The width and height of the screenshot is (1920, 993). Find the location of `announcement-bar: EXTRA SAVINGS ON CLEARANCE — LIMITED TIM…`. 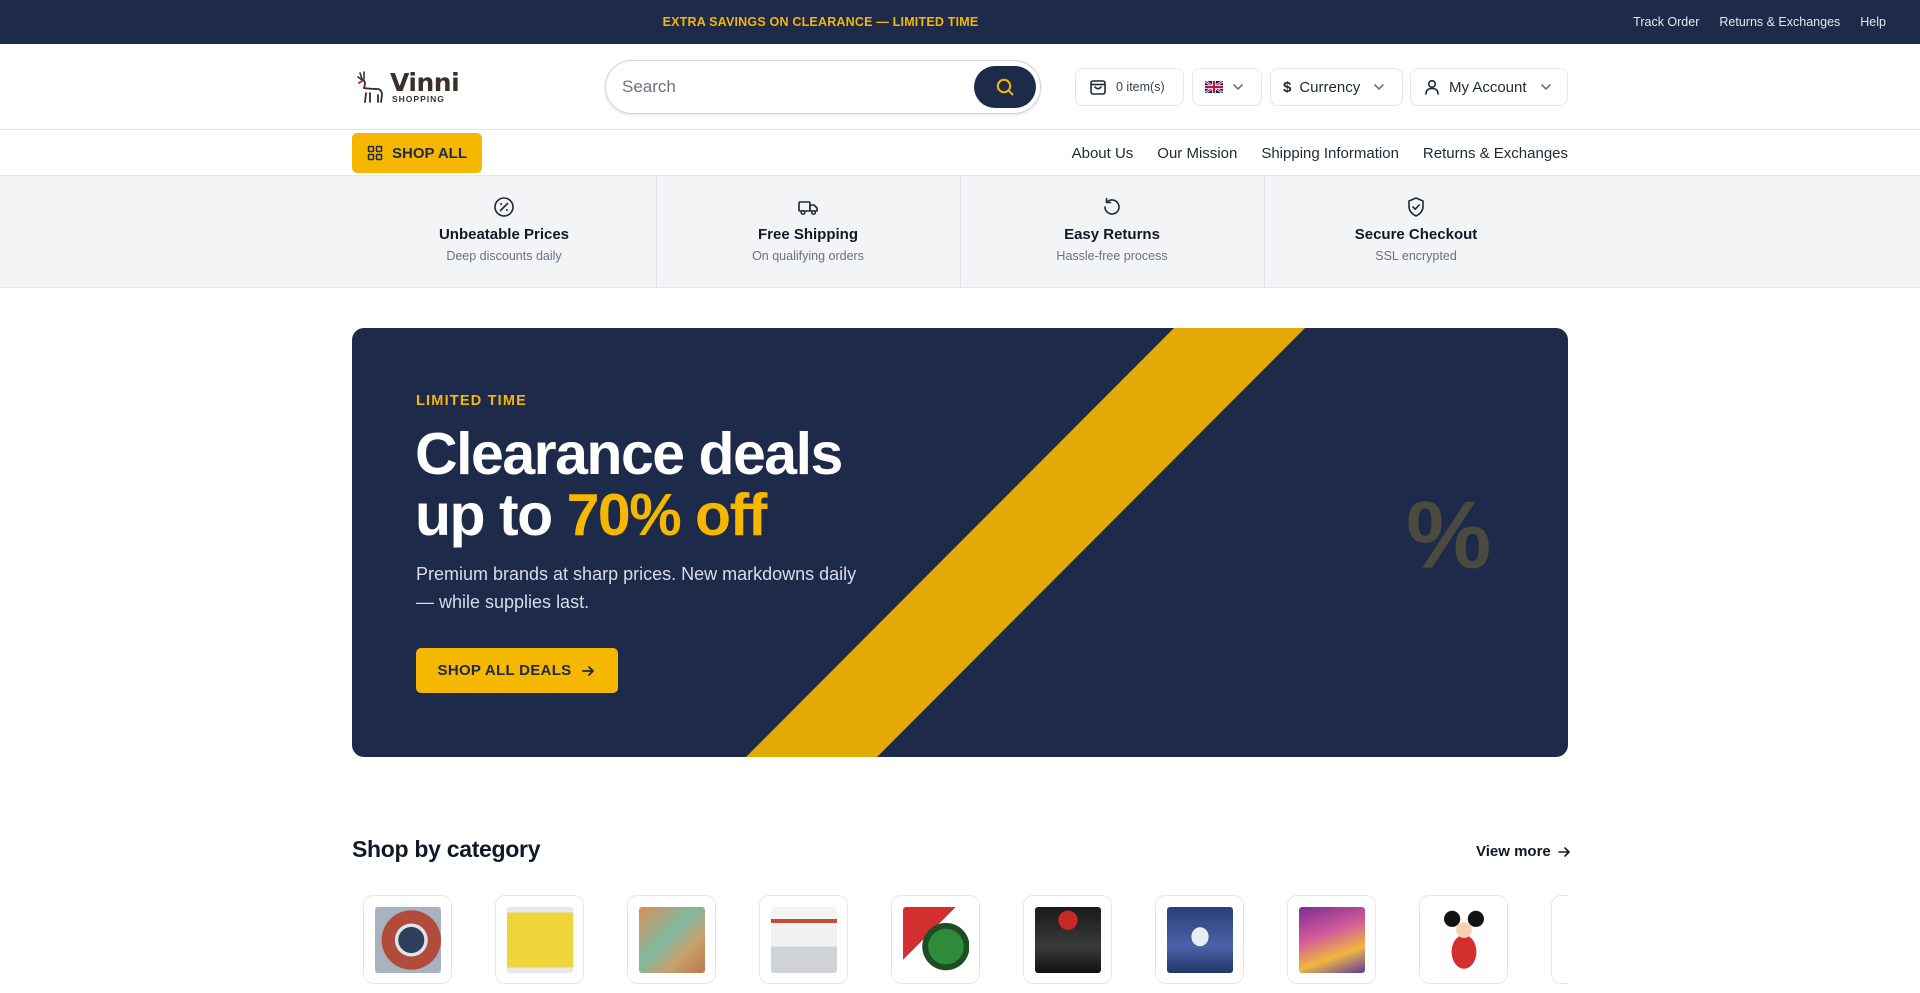

announcement-bar: EXTRA SAVINGS ON CLEARANCE — LIMITED TIM… is located at coordinates (960, 22).